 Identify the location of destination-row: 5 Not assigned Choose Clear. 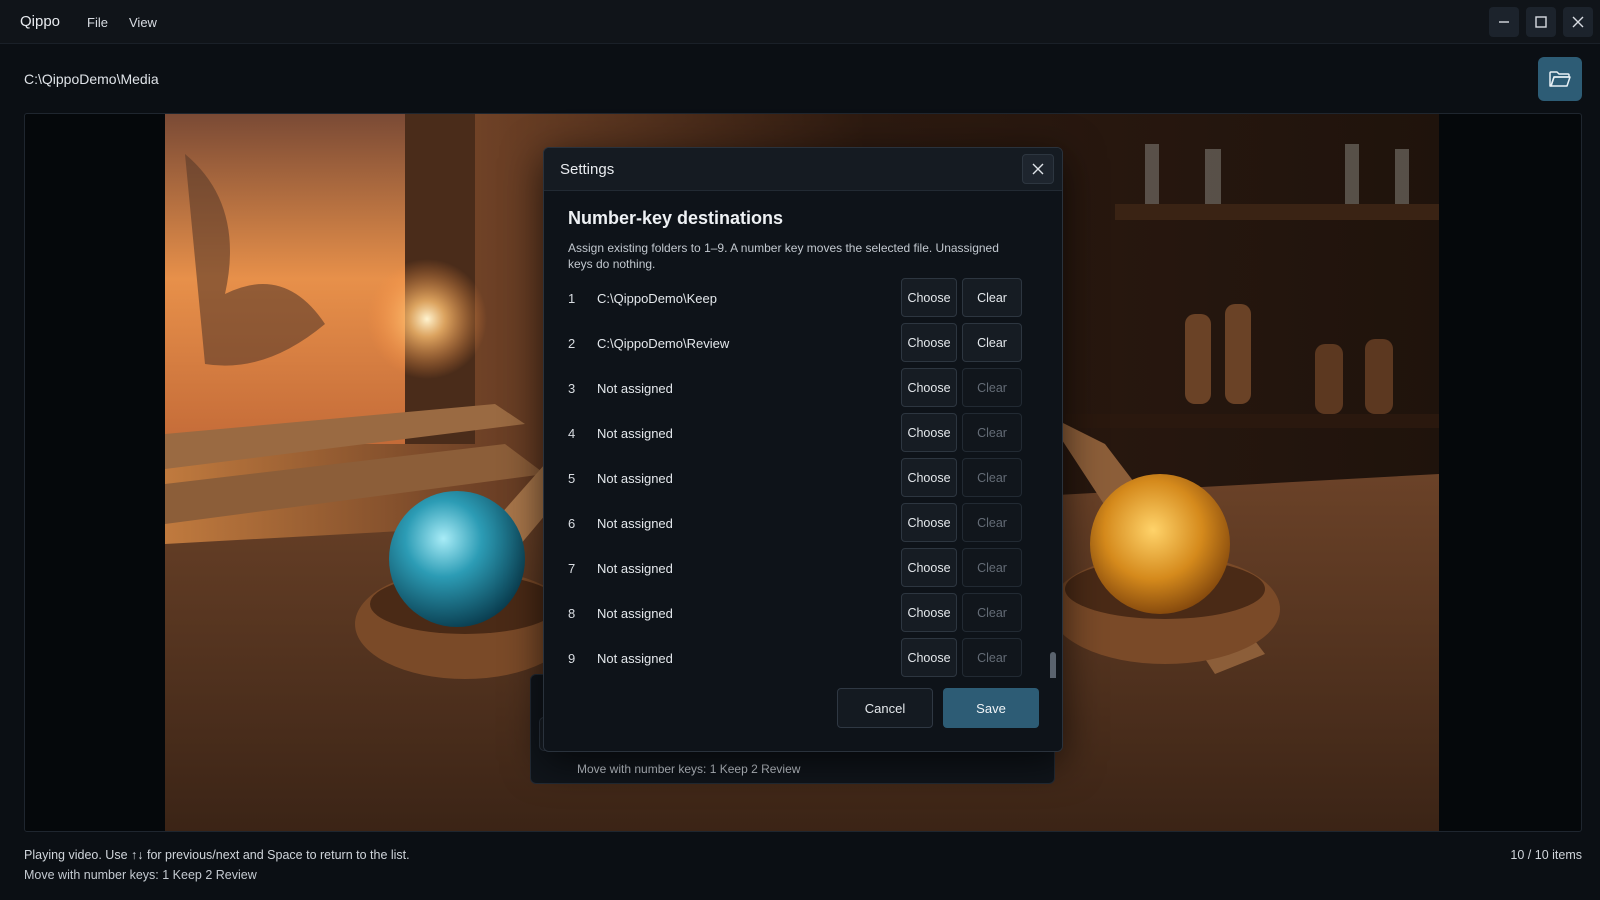
(786, 478).